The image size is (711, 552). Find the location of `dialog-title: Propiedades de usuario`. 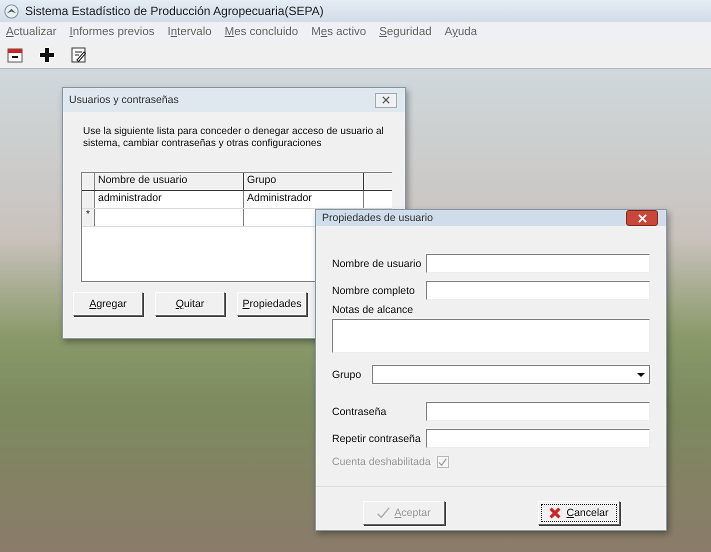

dialog-title: Propiedades de usuario is located at coordinates (377, 218).